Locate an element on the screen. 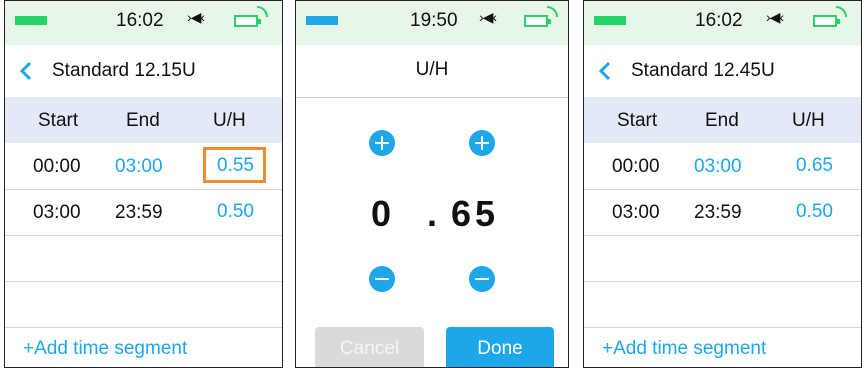  screen-header: Standard 12.45U is located at coordinates (722, 71).